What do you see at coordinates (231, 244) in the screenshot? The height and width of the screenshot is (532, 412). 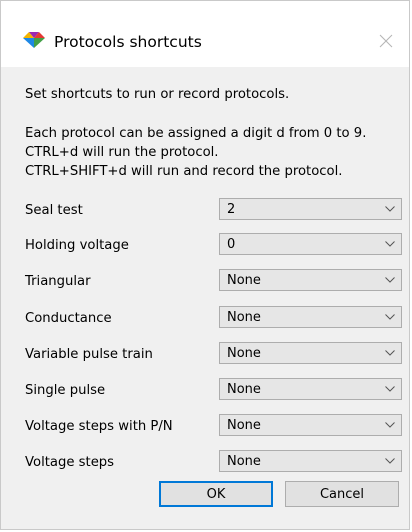 I see `combo-value: 0` at bounding box center [231, 244].